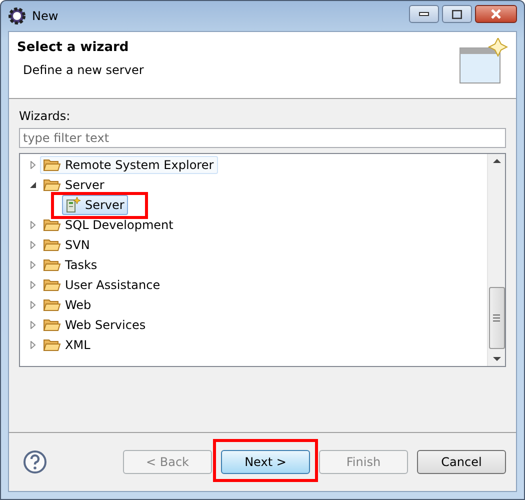  What do you see at coordinates (73, 205) in the screenshot?
I see `server-wizard-icon` at bounding box center [73, 205].